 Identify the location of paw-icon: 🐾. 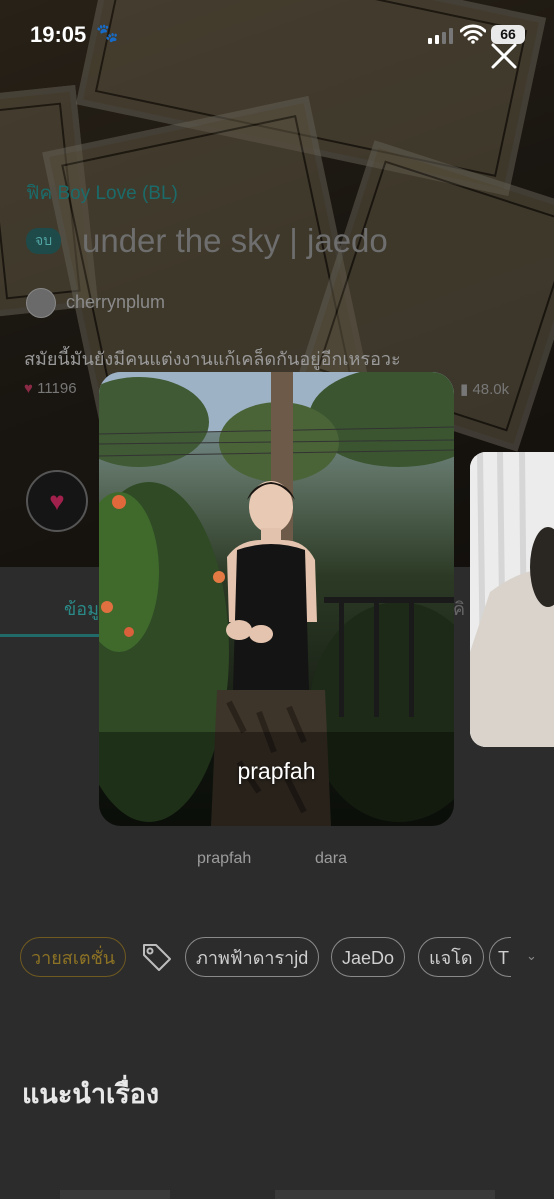
(107, 33).